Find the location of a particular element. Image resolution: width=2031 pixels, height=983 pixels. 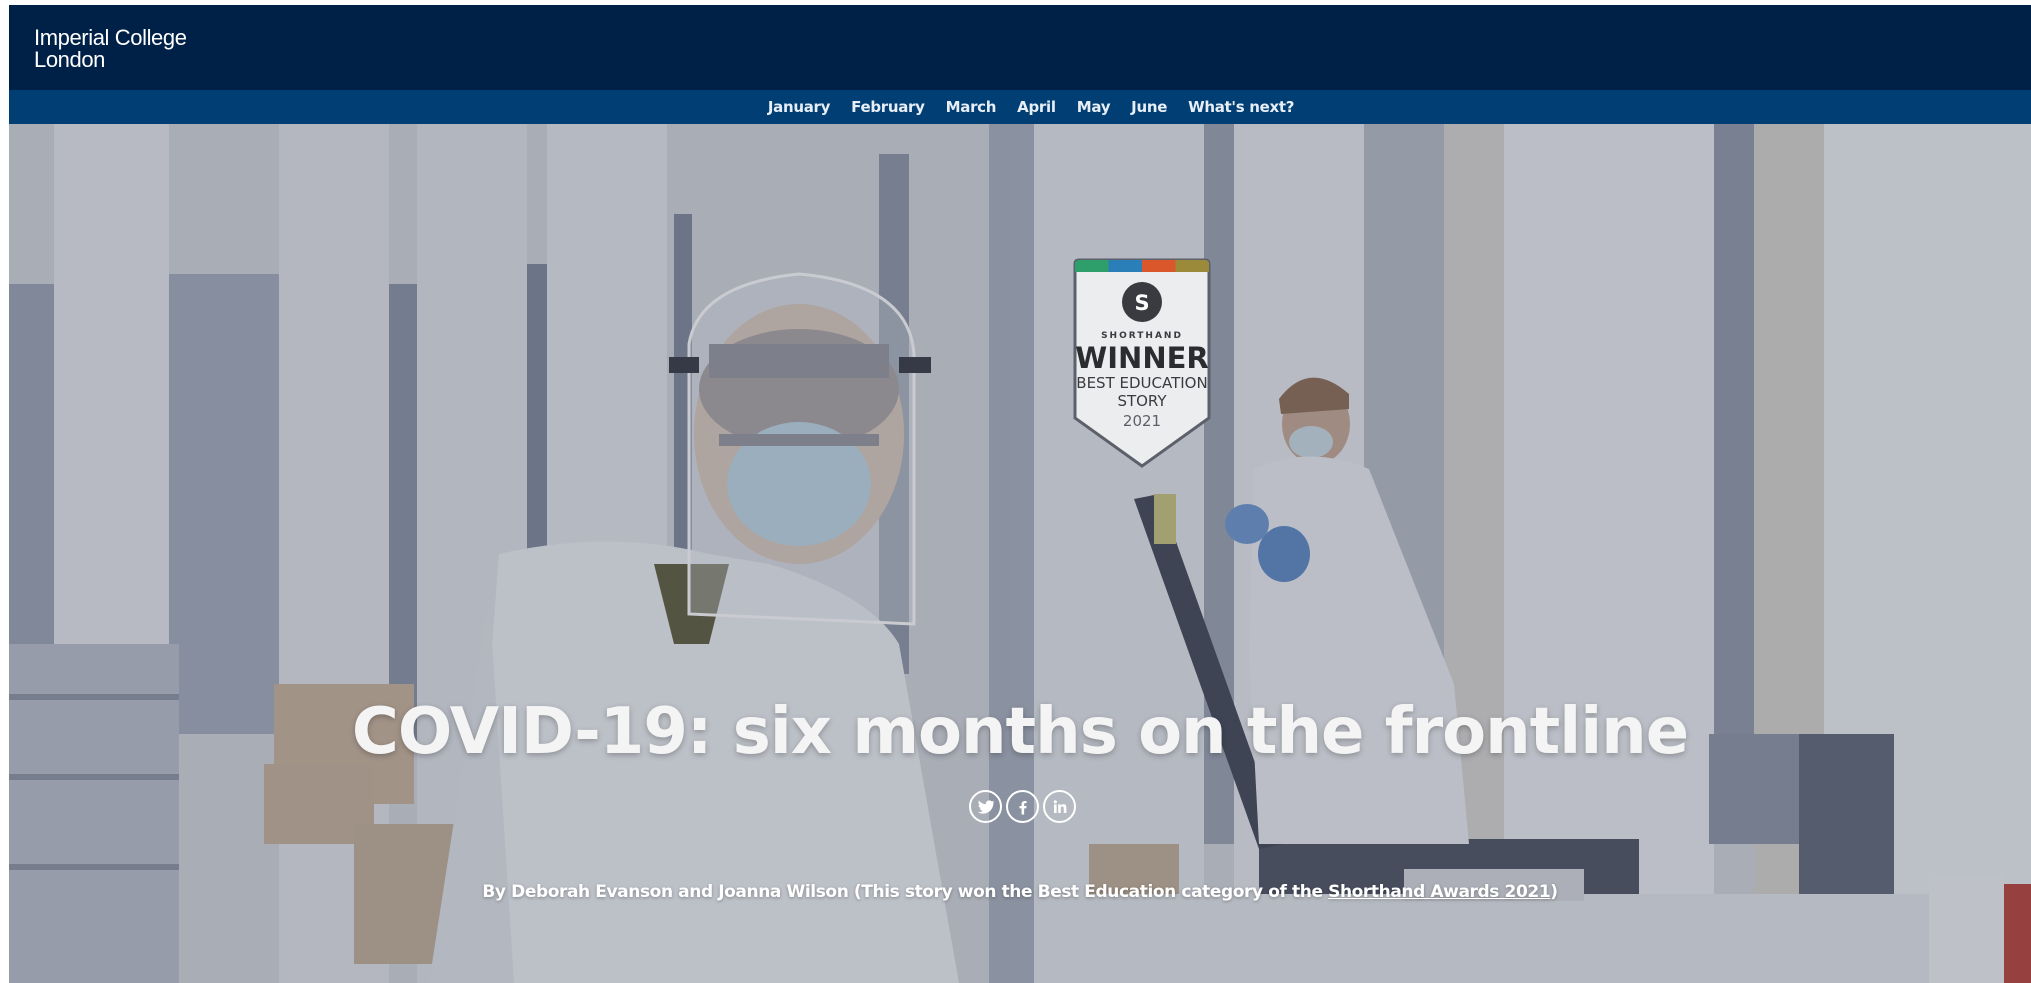

nav-item-may: May is located at coordinates (1094, 107).